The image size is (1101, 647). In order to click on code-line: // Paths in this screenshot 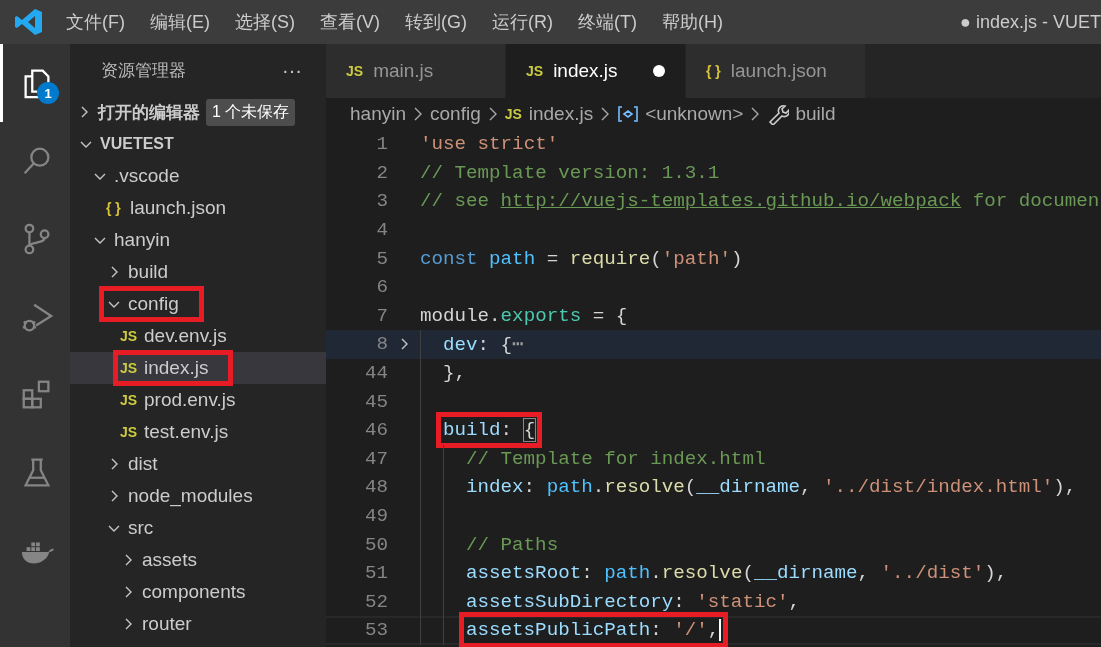, I will do `click(512, 544)`.